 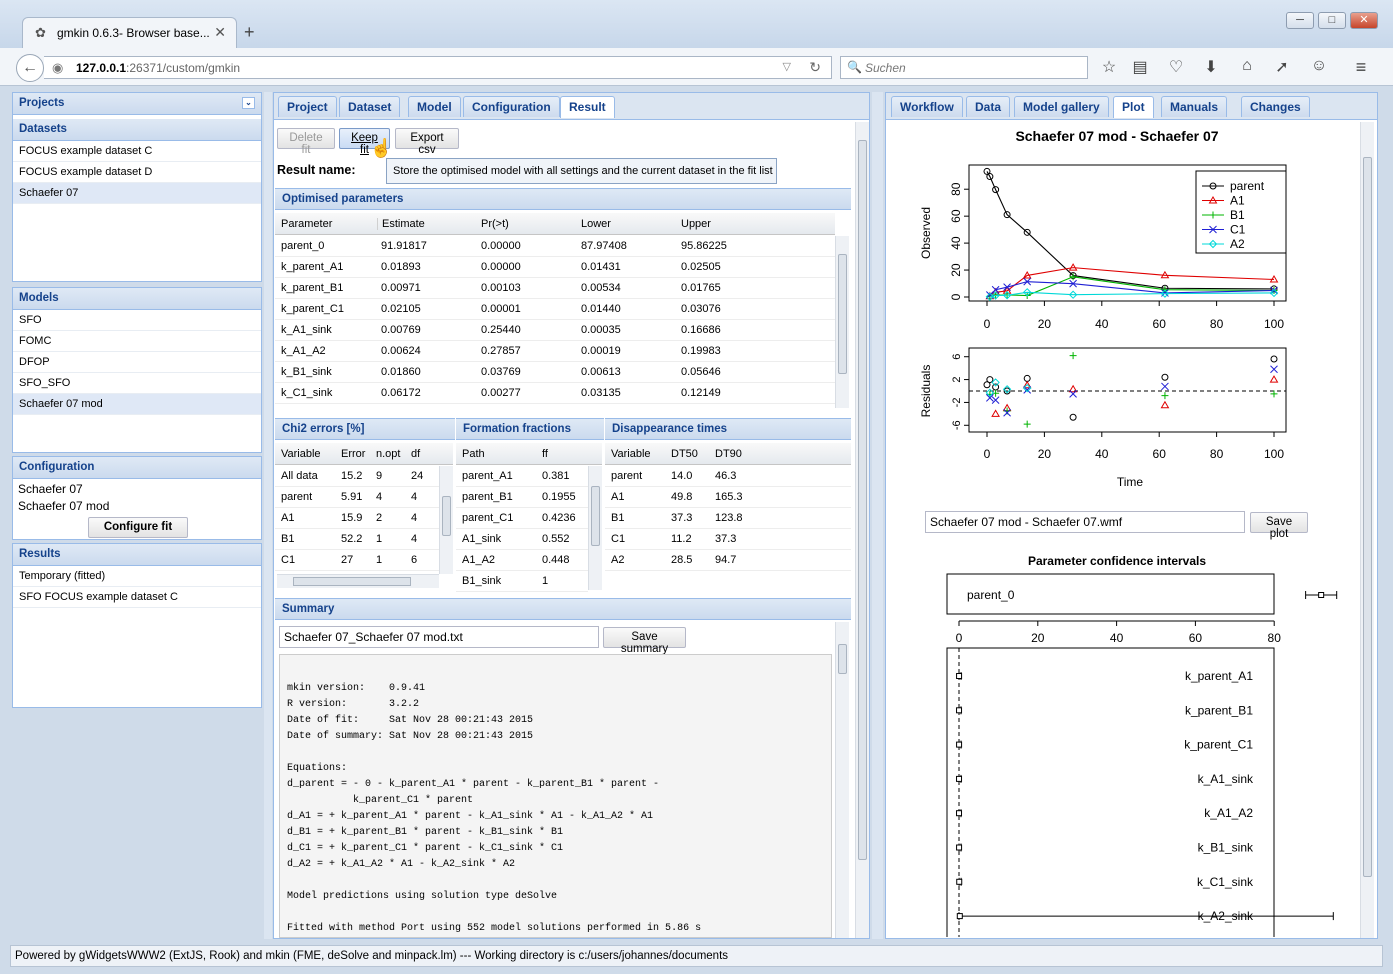 I want to click on export-csv-button: Export csv, so click(x=427, y=142).